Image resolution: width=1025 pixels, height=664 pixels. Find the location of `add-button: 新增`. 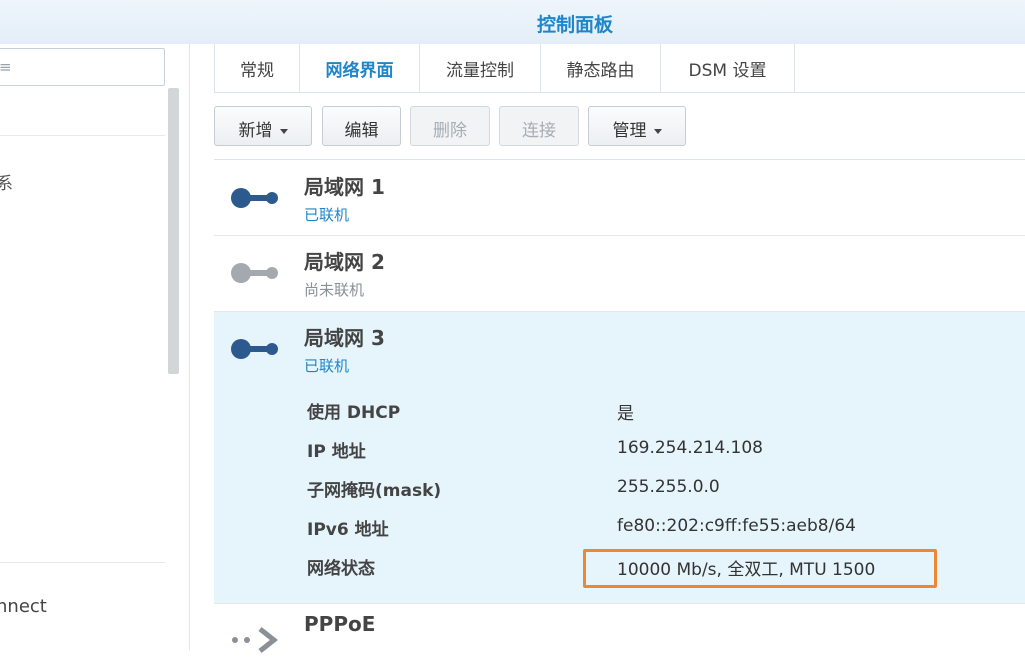

add-button: 新增 is located at coordinates (263, 126).